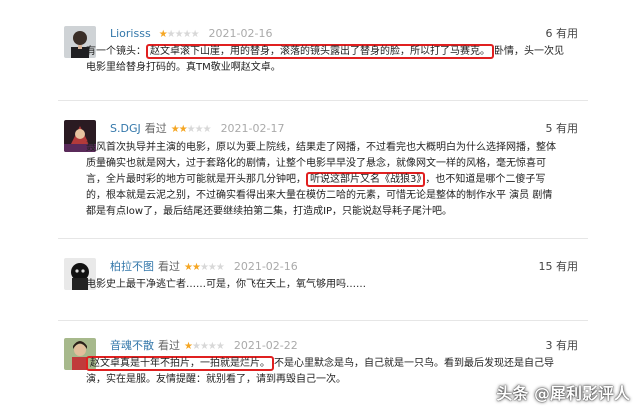 This screenshot has height=410, width=640. What do you see at coordinates (366, 179) in the screenshot?
I see `highlighted-quote: 听说这部片又名《战狼3》` at bounding box center [366, 179].